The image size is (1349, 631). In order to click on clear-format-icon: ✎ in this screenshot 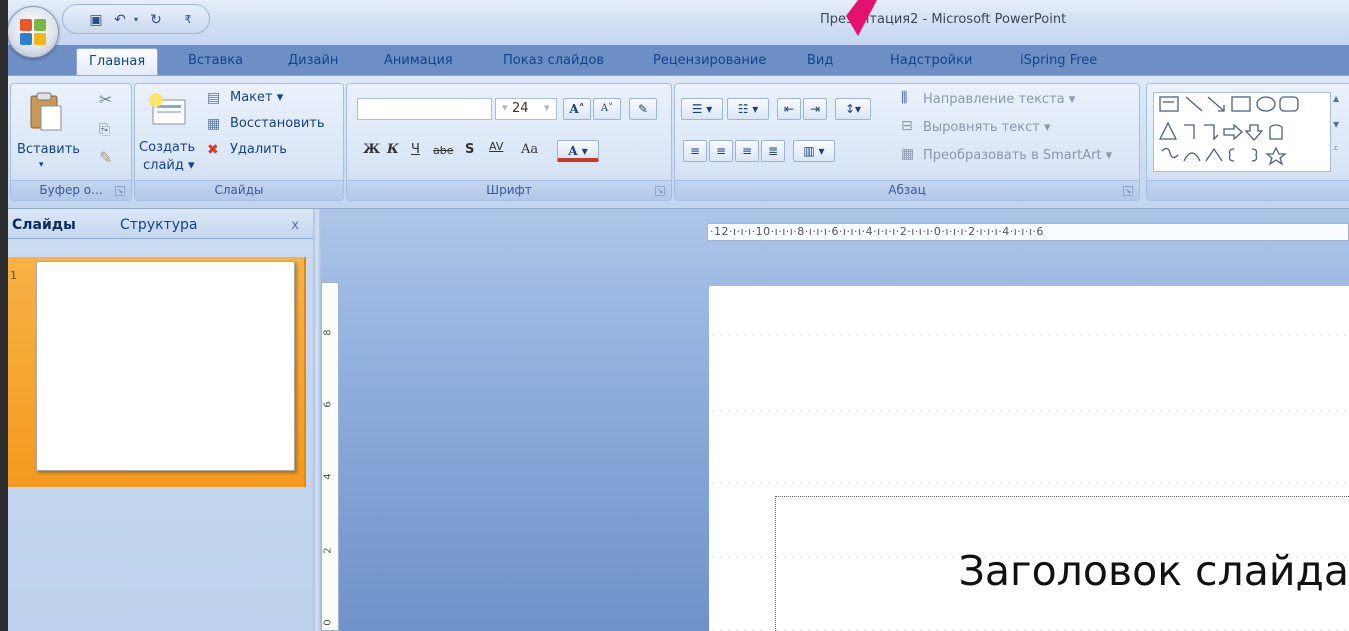, I will do `click(643, 109)`.